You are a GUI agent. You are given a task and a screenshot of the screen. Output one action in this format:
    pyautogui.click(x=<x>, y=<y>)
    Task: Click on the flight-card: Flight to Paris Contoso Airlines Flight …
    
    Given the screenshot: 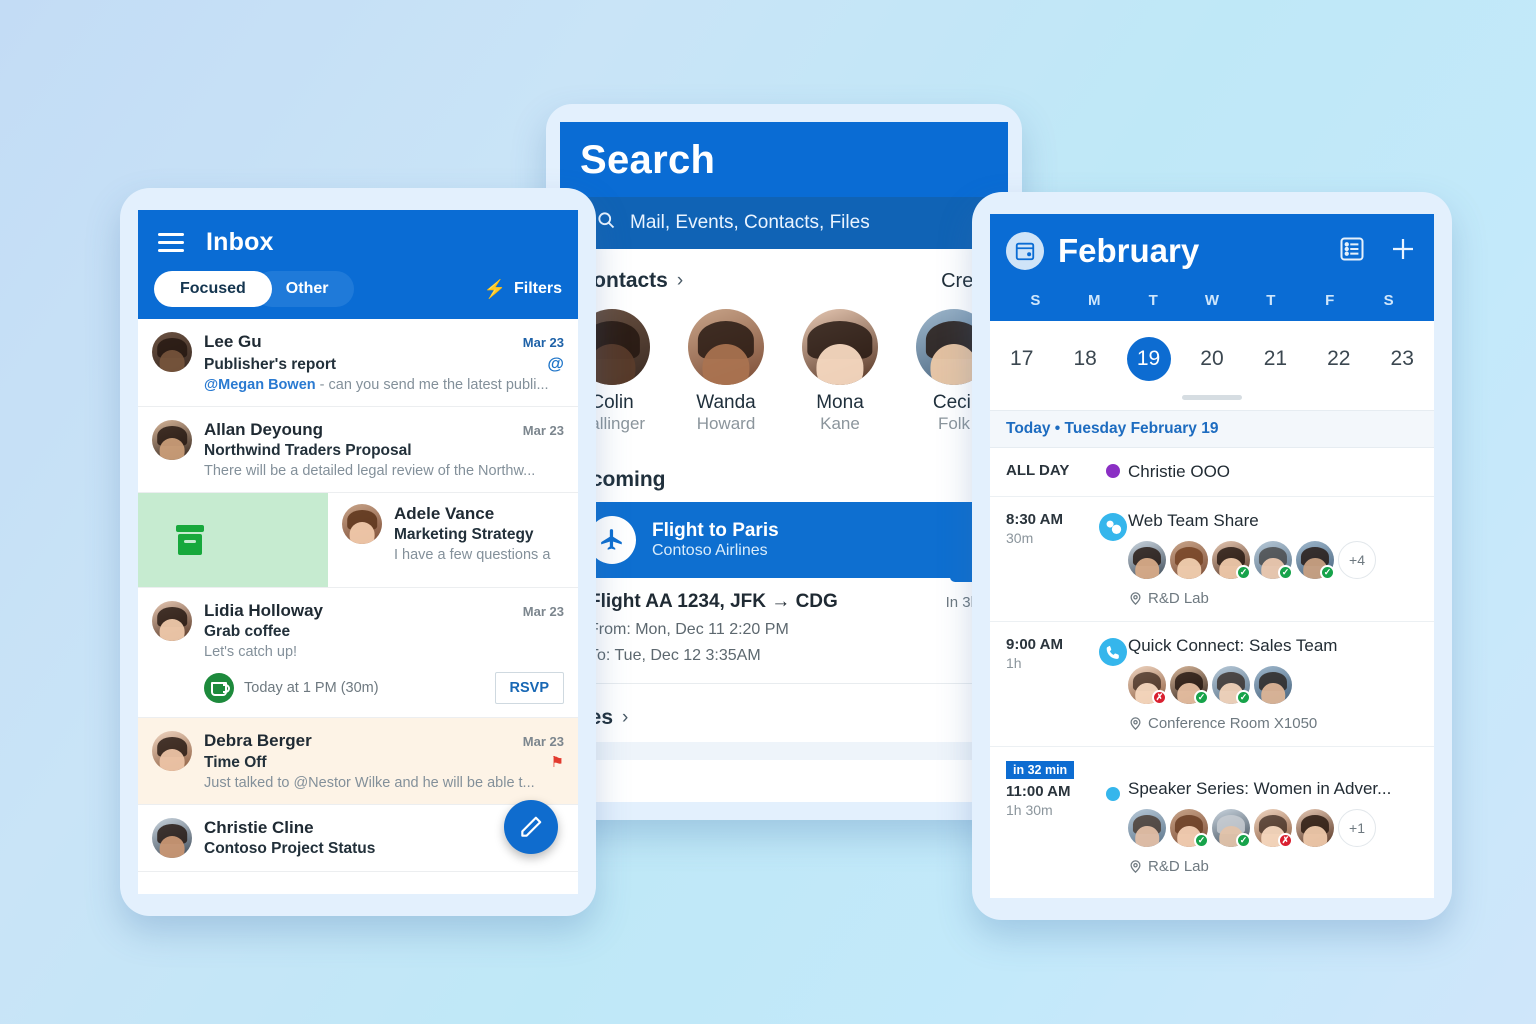 What is the action you would take?
    pyautogui.click(x=790, y=593)
    